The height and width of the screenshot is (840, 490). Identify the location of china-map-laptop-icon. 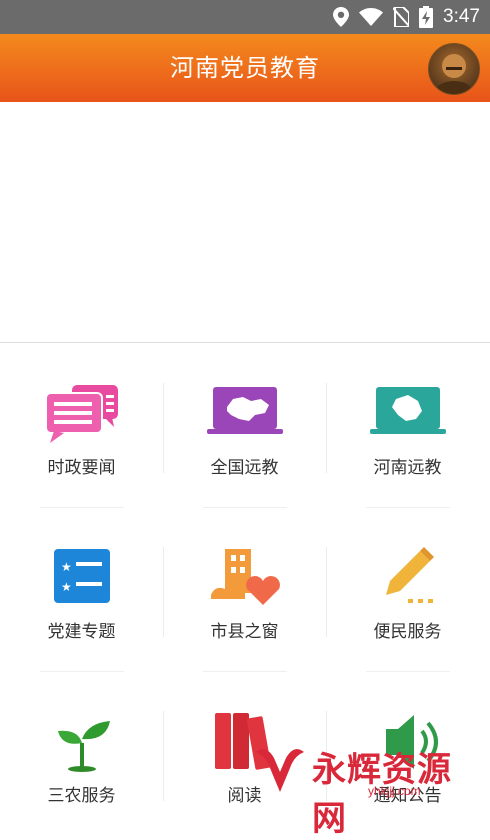
(244, 410).